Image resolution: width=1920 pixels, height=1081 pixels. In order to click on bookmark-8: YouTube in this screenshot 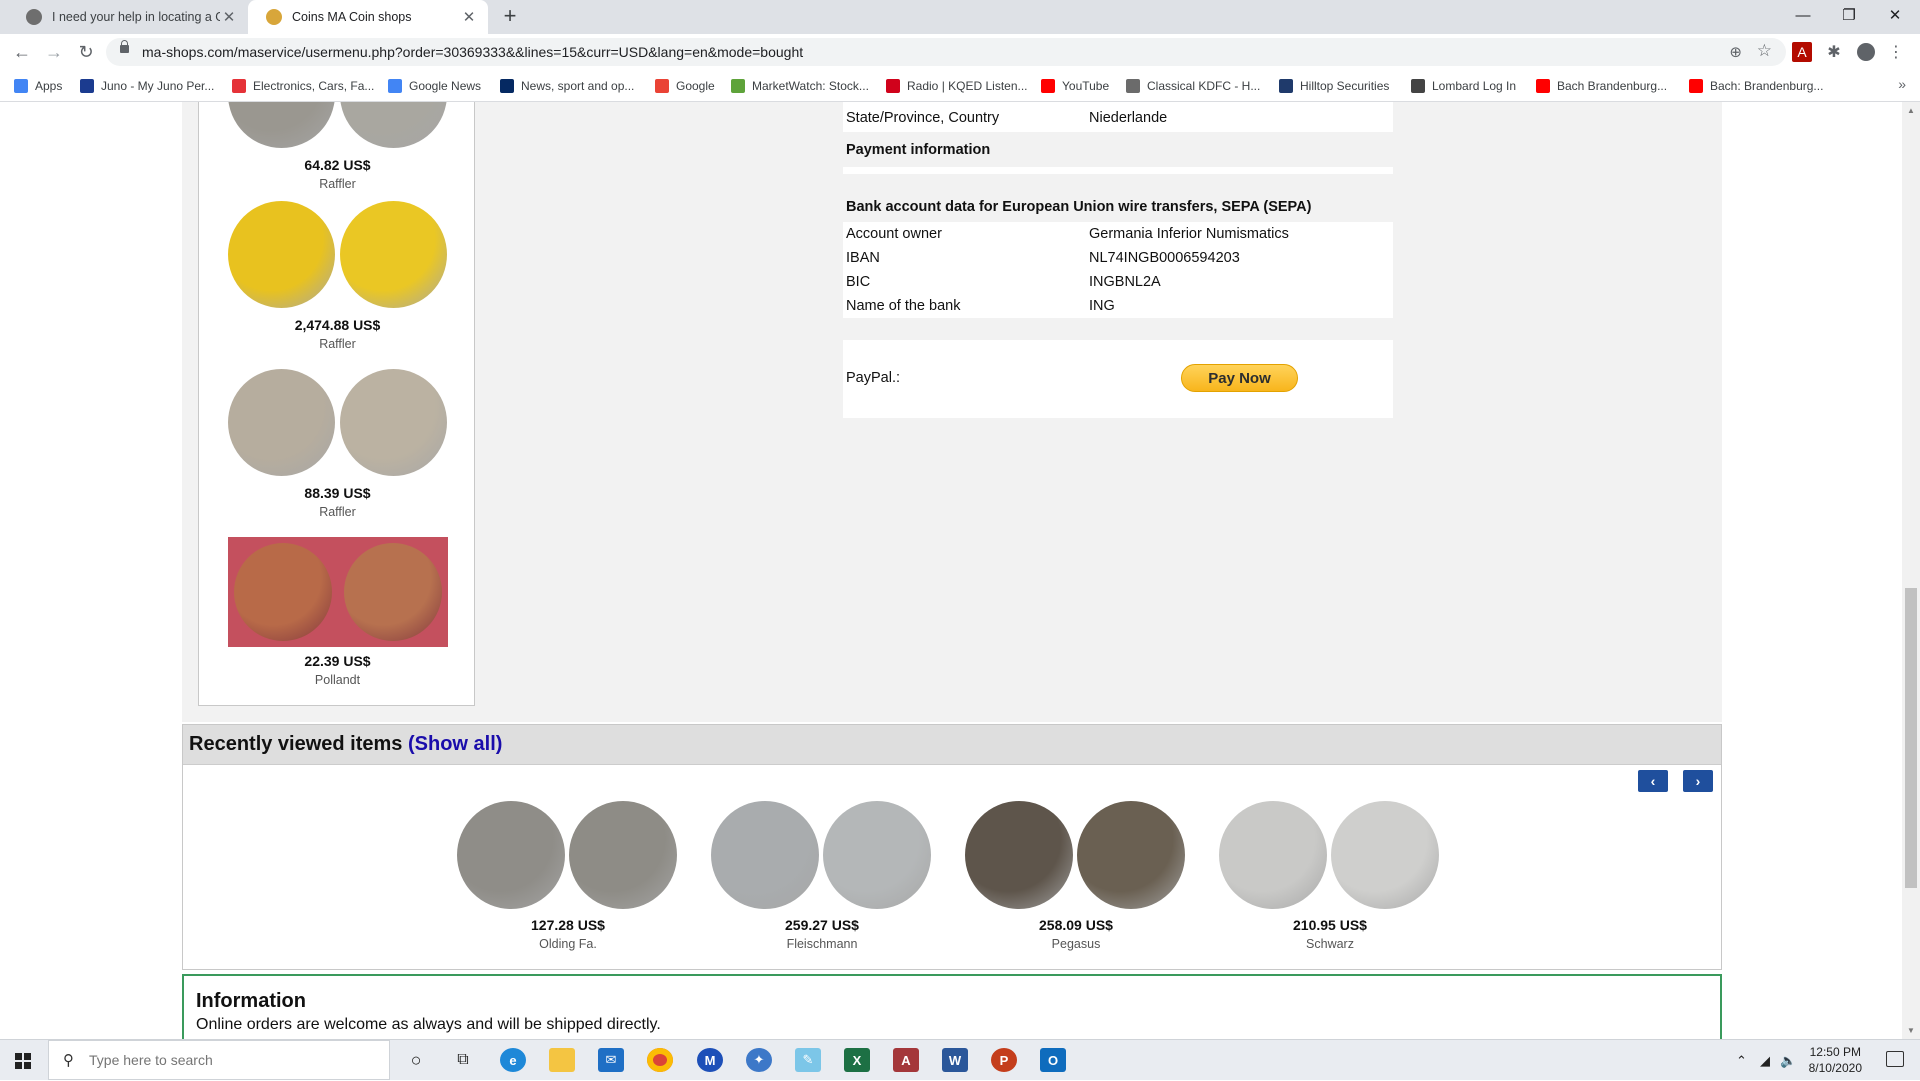, I will do `click(1075, 86)`.